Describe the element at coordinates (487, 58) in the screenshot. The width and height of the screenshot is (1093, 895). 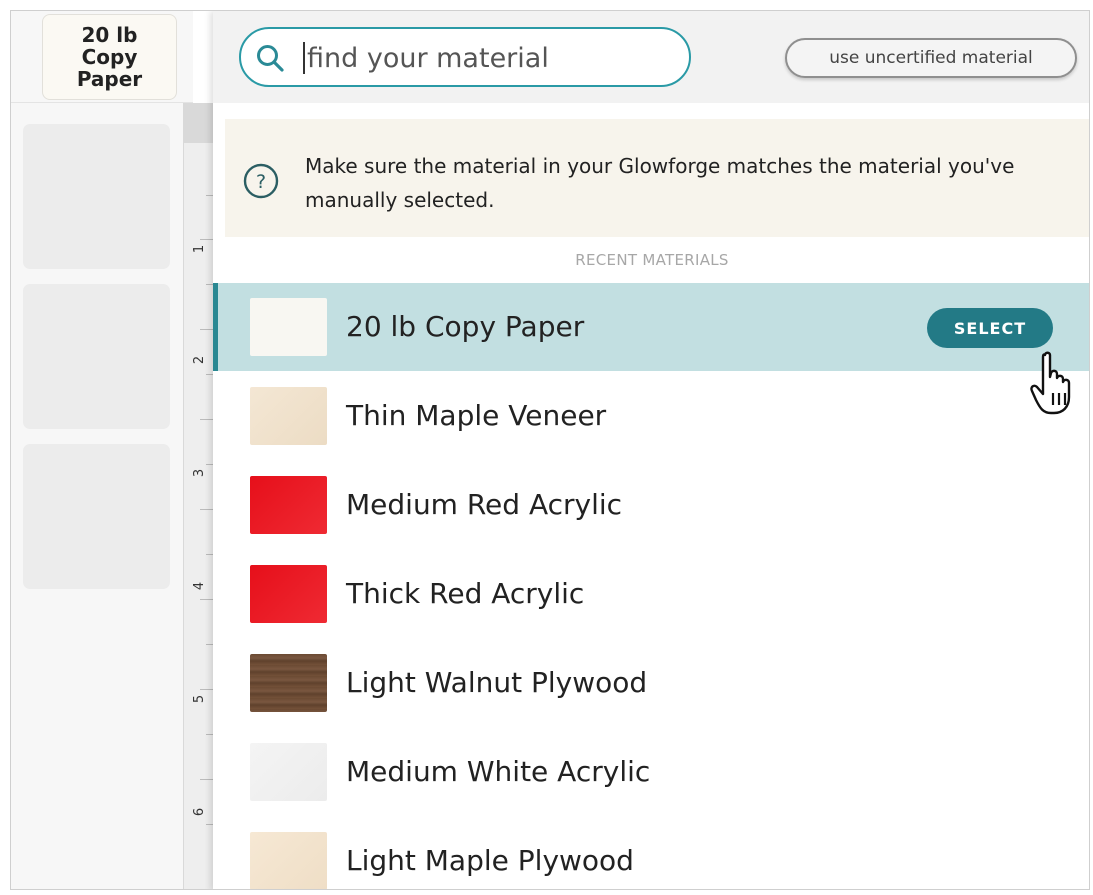
I see `search-input` at that location.